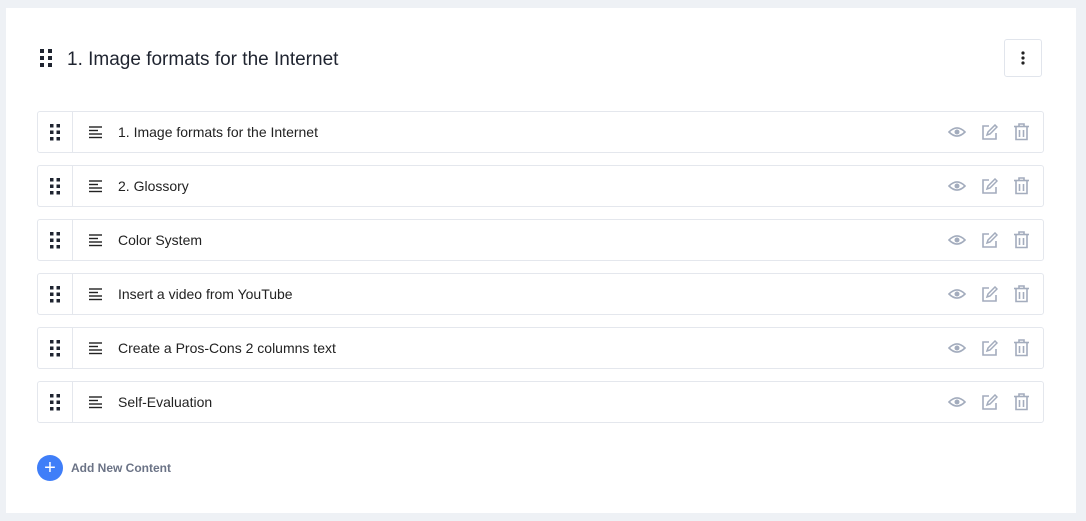 The height and width of the screenshot is (521, 1086). What do you see at coordinates (540, 240) in the screenshot?
I see `list-item: Color System` at bounding box center [540, 240].